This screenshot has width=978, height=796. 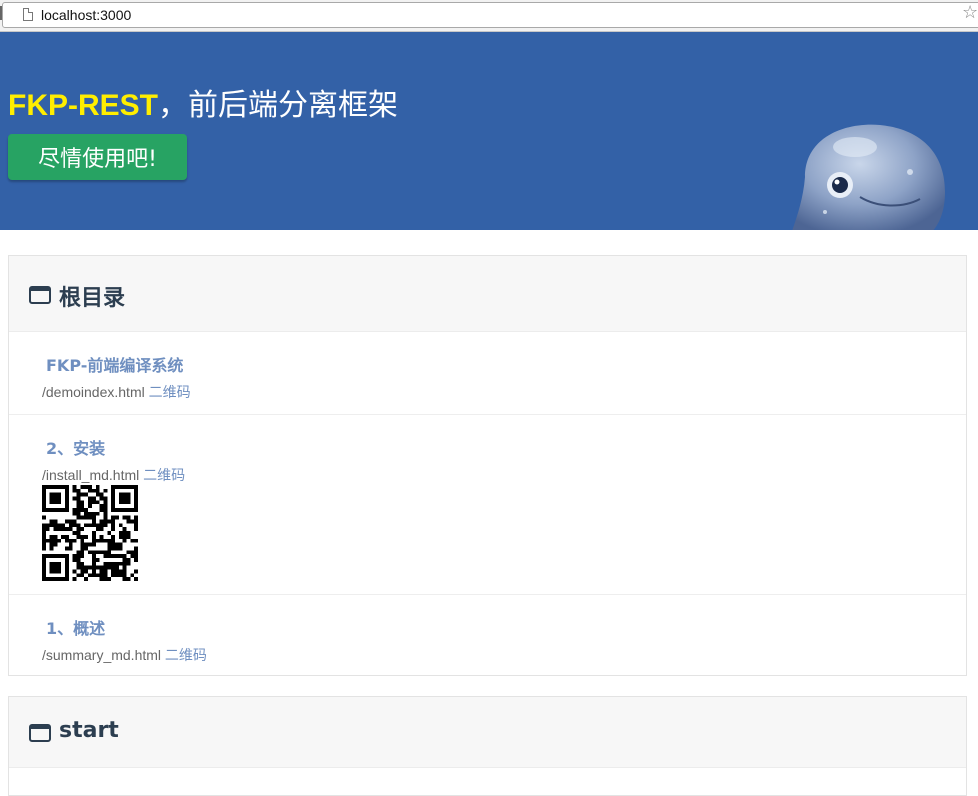 I want to click on qr-code-image, so click(x=90, y=533).